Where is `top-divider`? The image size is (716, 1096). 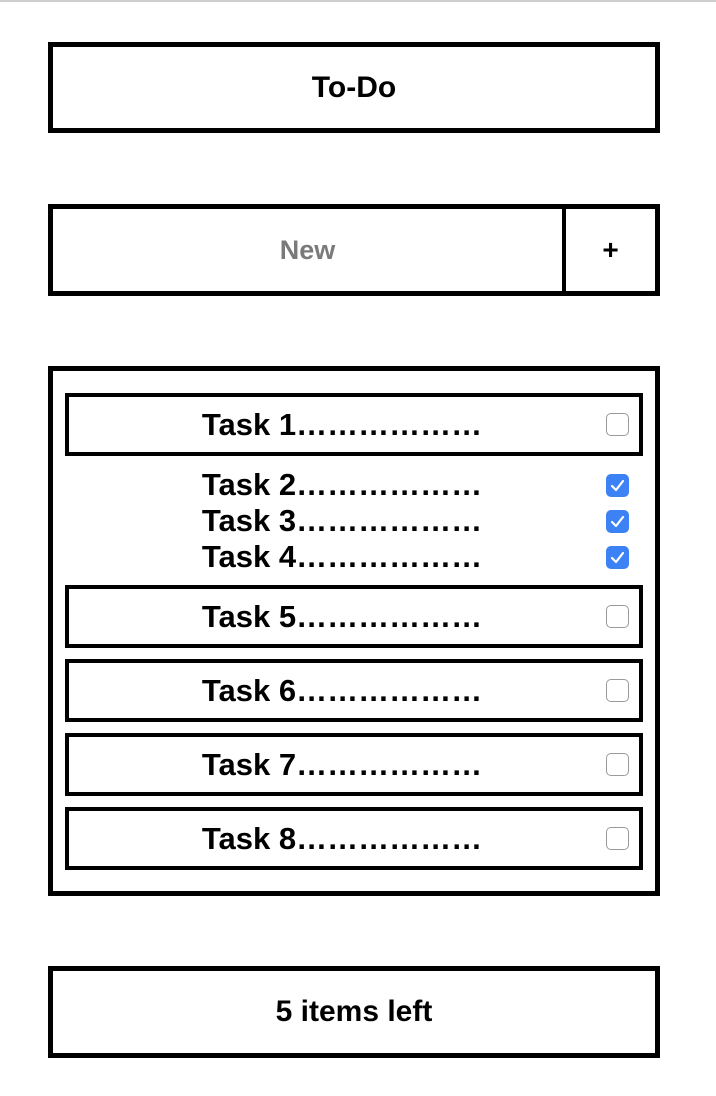 top-divider is located at coordinates (358, 1).